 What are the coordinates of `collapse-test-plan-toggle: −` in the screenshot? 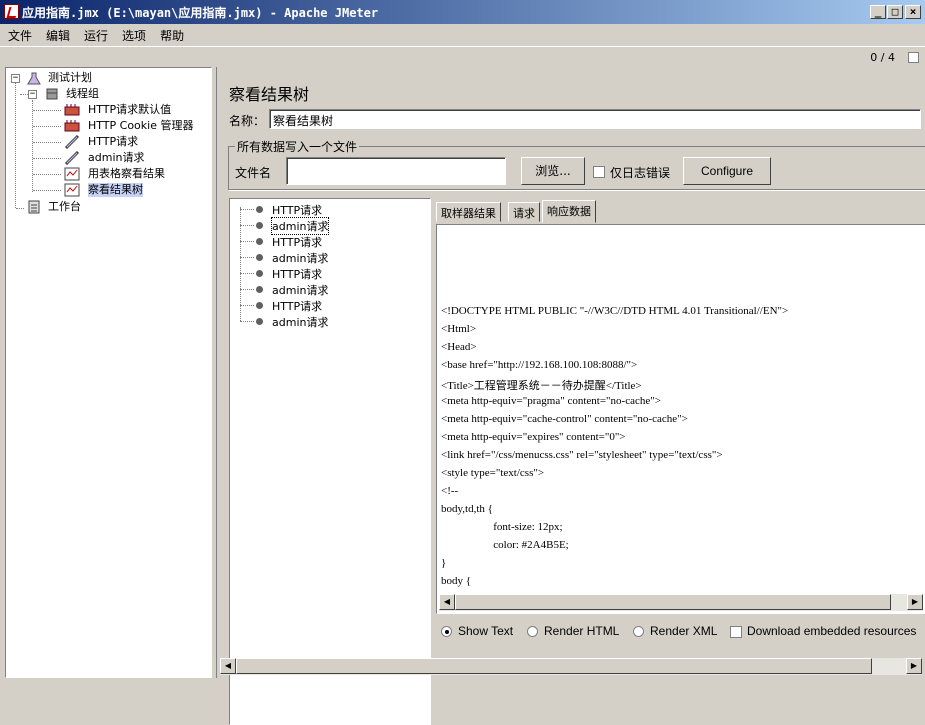 It's located at (15, 78).